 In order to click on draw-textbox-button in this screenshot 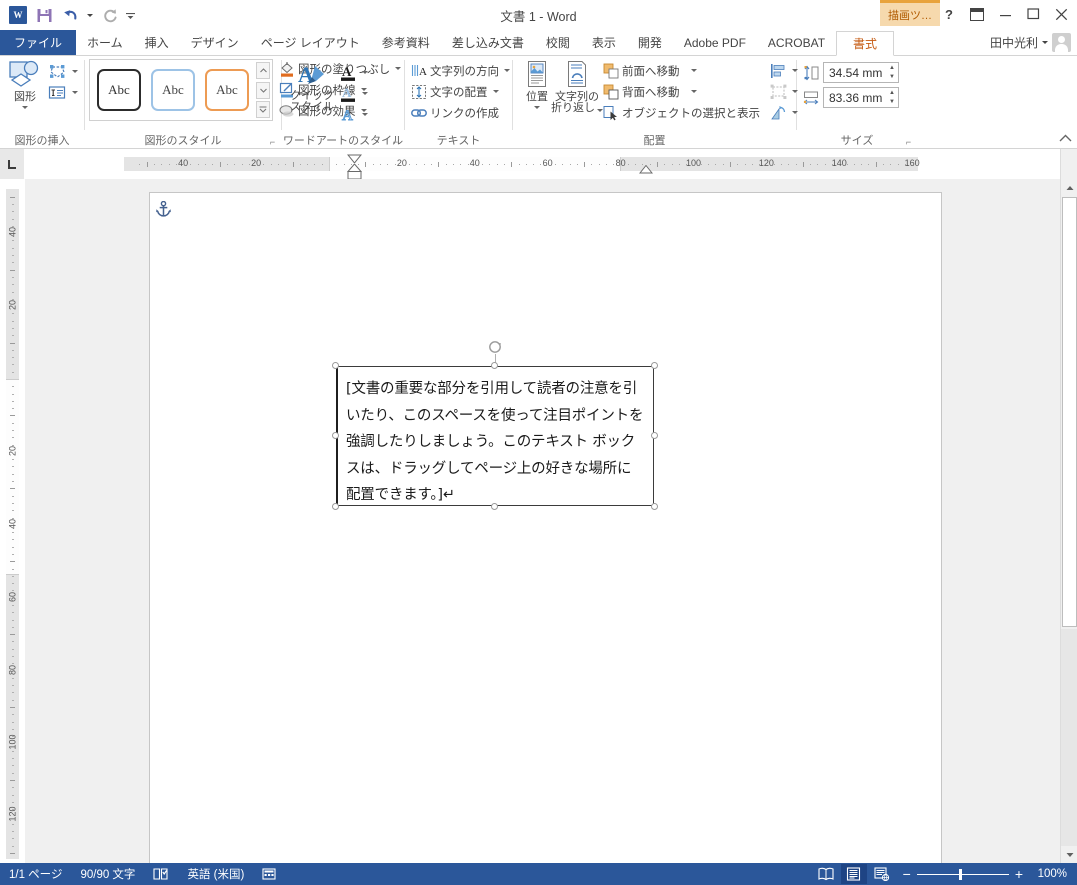, I will do `click(63, 92)`.